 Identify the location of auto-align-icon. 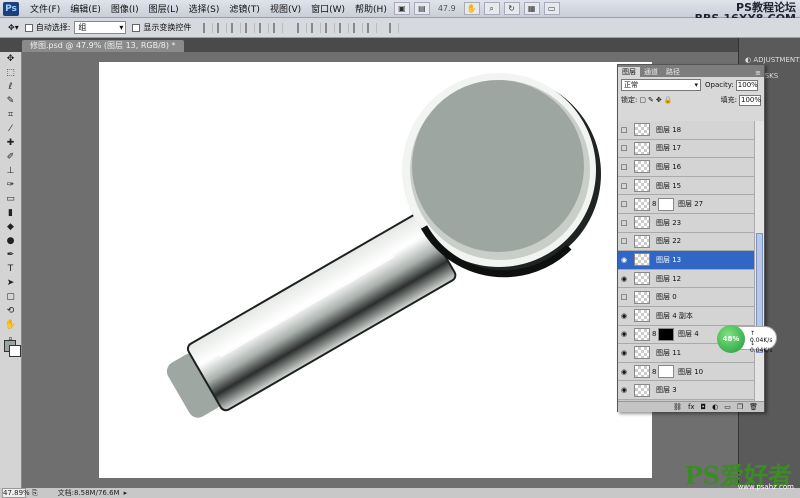
(394, 27).